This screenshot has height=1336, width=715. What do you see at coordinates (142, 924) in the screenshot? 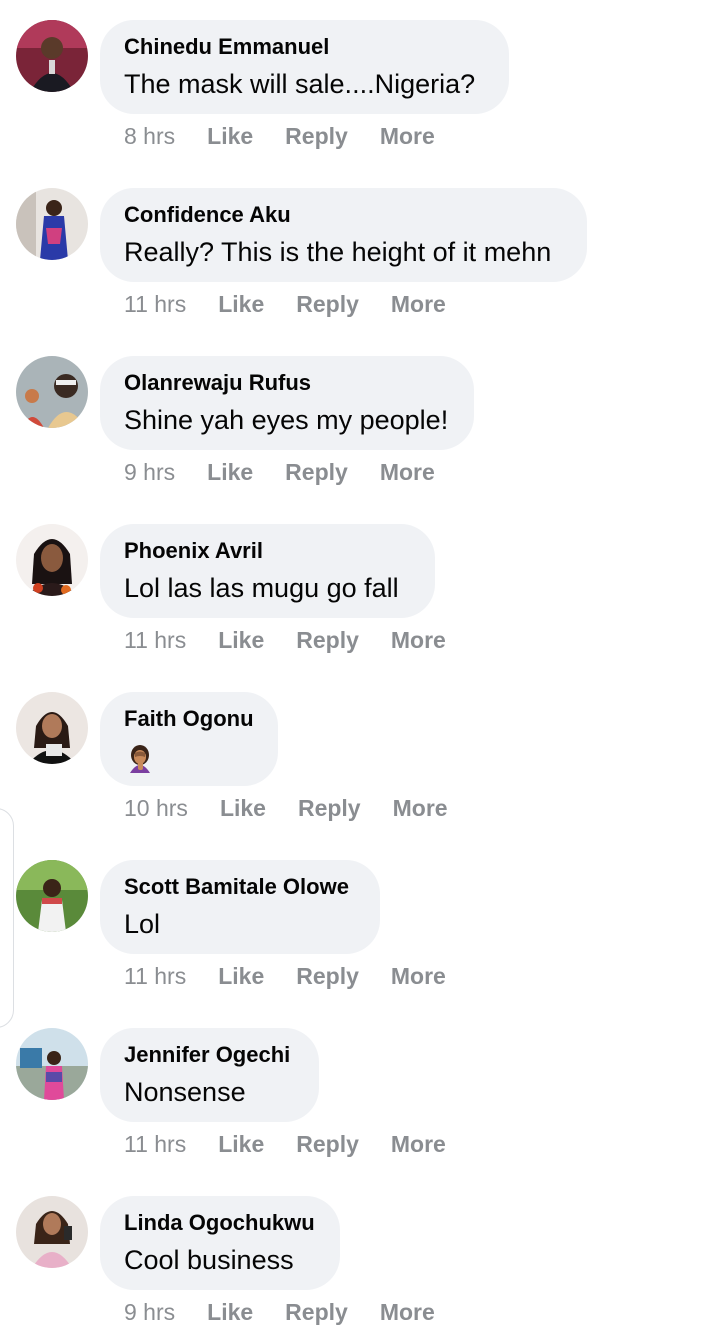
I see `comment-text: Lol` at bounding box center [142, 924].